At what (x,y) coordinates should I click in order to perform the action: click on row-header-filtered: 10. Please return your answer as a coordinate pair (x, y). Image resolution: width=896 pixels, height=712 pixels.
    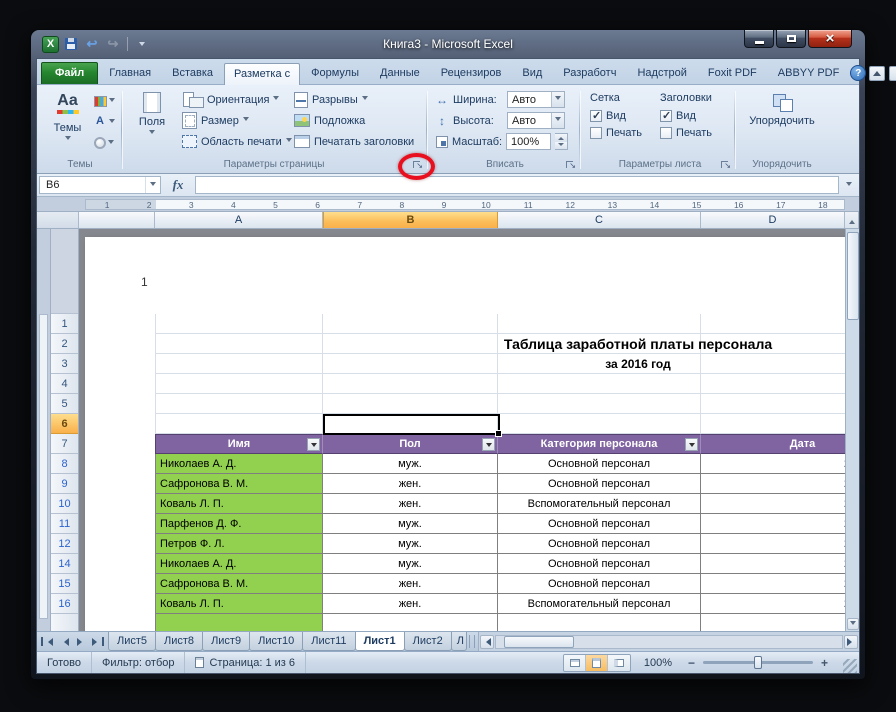
    Looking at the image, I should click on (64, 504).